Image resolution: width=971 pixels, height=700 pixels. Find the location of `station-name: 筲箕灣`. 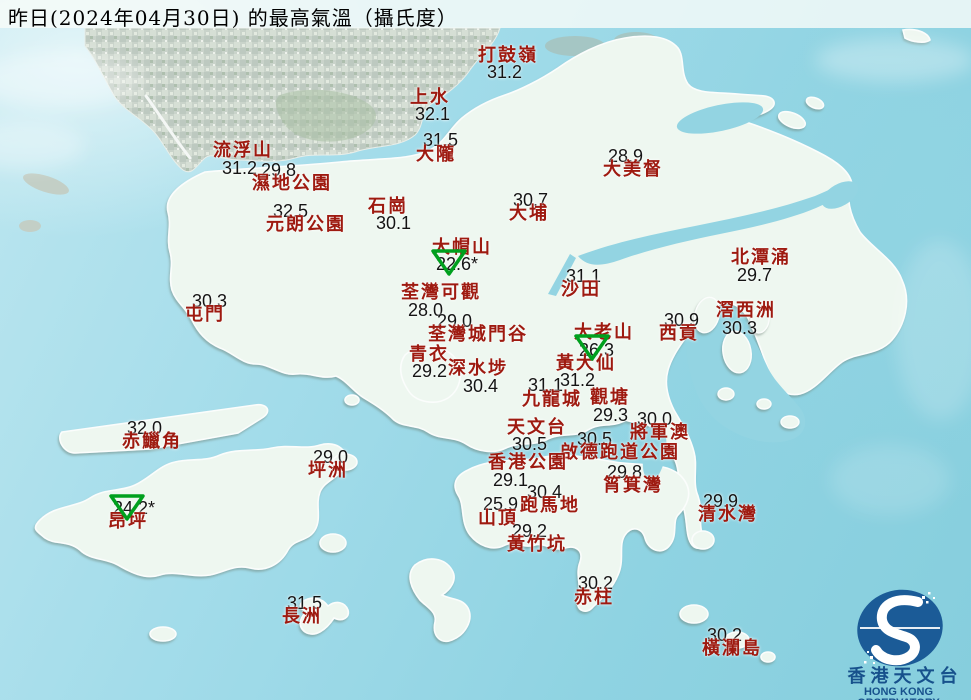

station-name: 筲箕灣 is located at coordinates (633, 485).